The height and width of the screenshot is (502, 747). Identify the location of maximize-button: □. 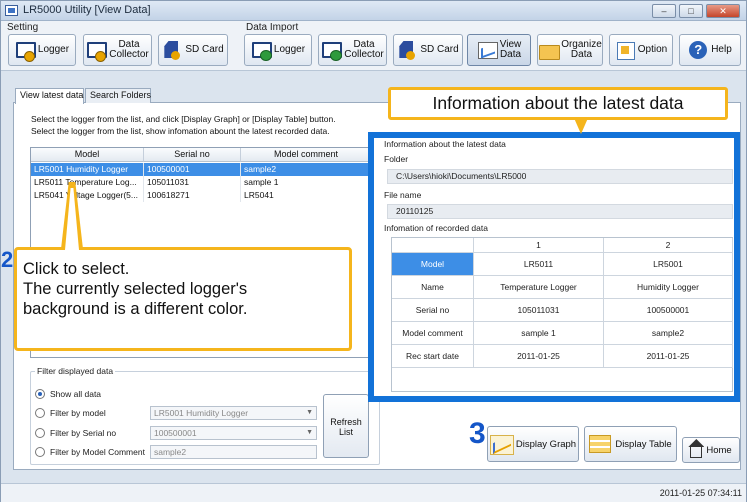
(691, 11).